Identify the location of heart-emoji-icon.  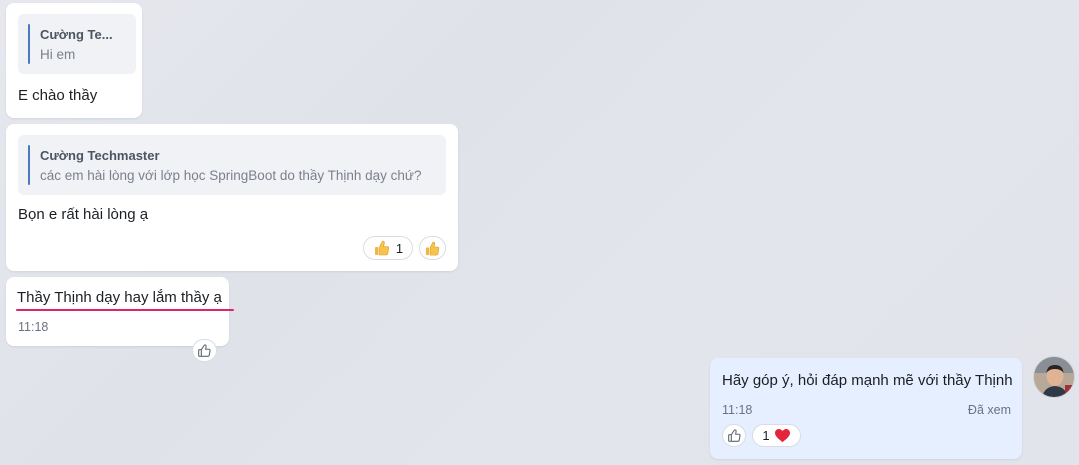
(782, 435).